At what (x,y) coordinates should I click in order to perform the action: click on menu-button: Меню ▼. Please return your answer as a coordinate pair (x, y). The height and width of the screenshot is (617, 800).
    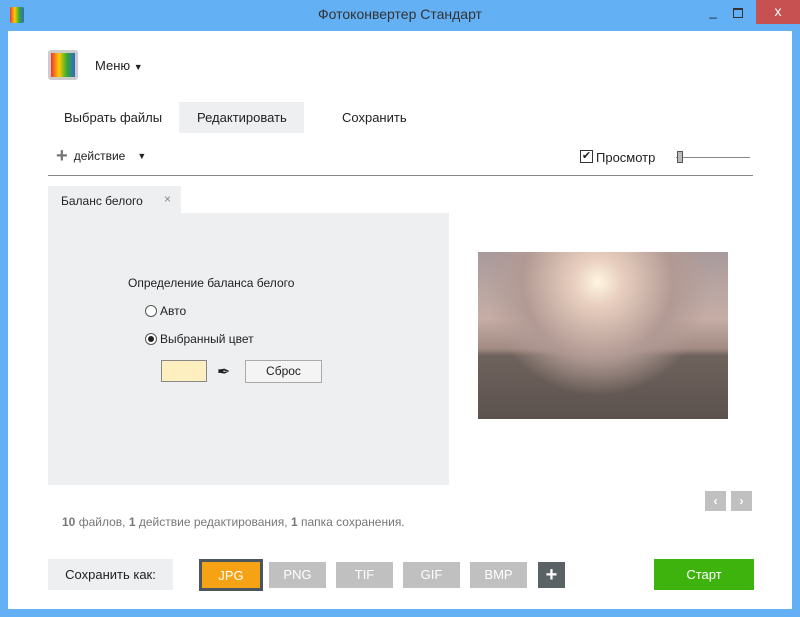
    Looking at the image, I should click on (119, 65).